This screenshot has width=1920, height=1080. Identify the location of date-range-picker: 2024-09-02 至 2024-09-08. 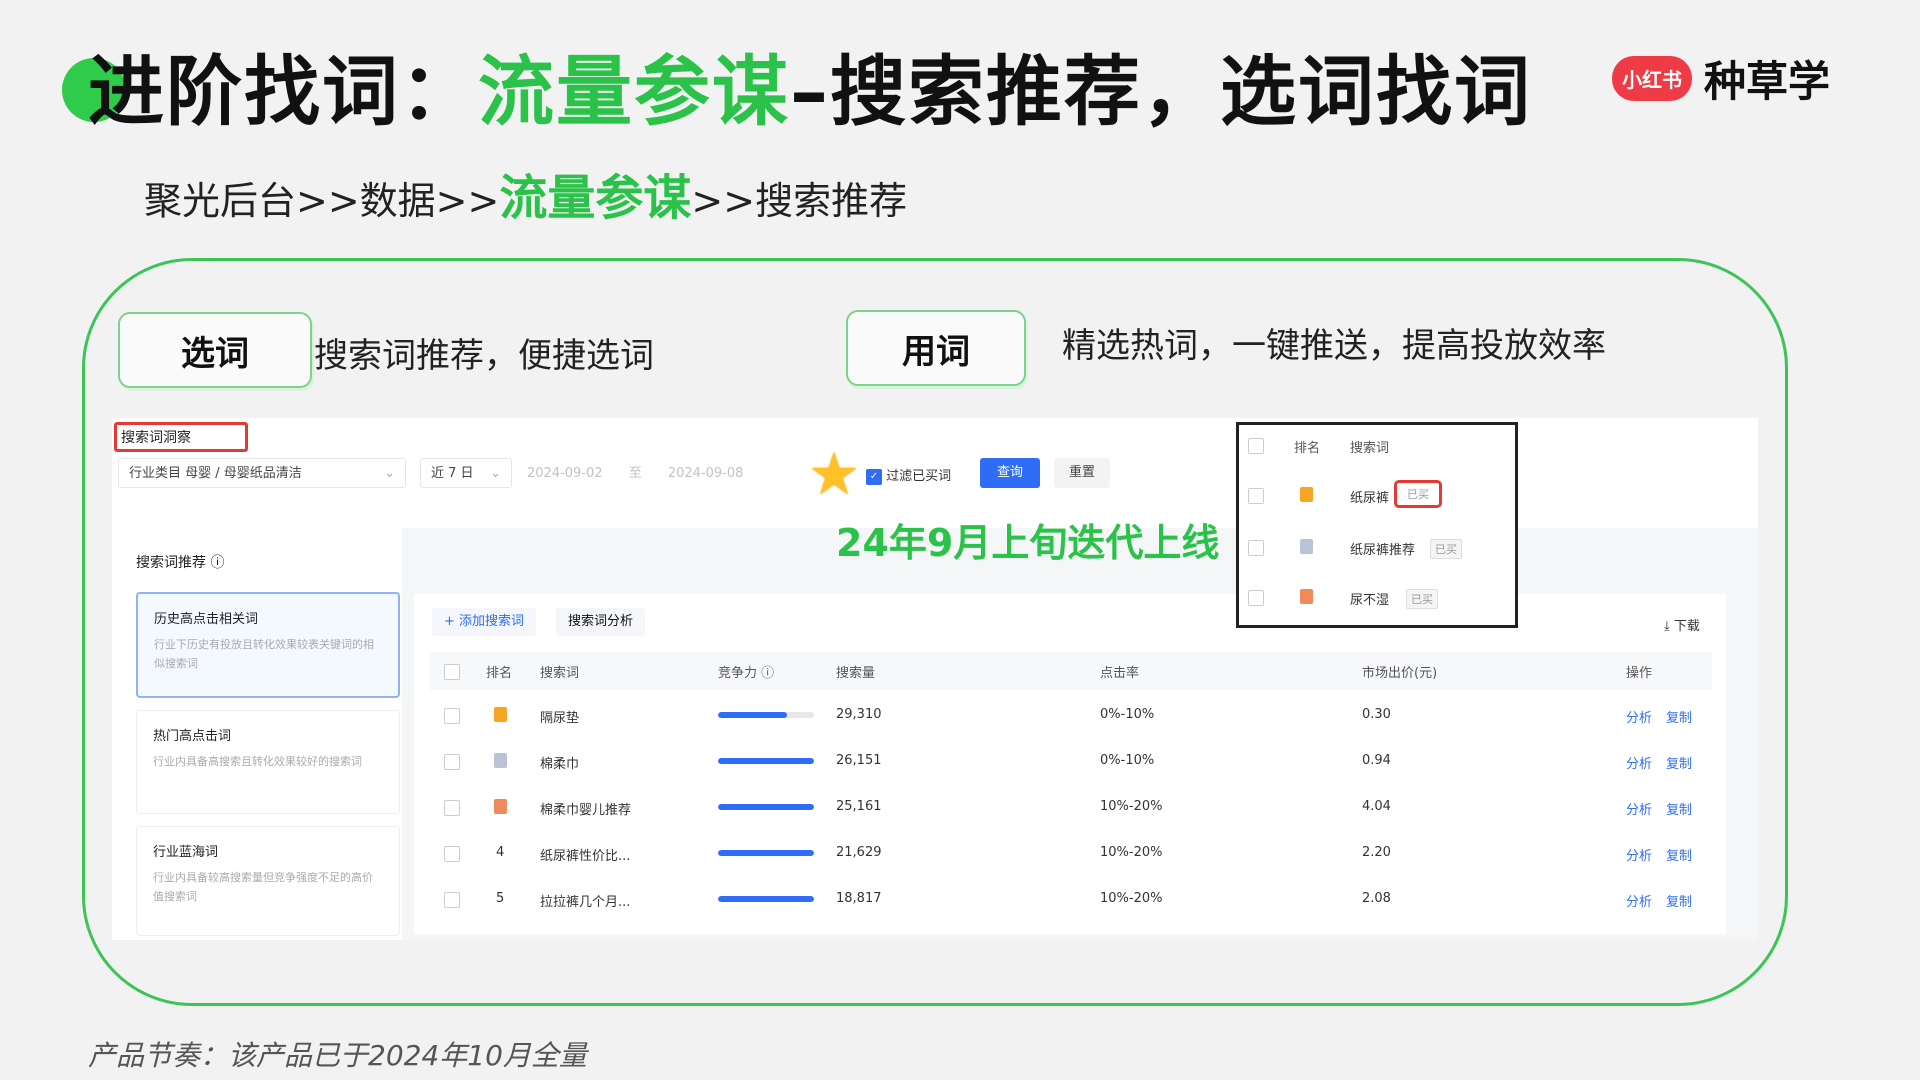
(661, 473).